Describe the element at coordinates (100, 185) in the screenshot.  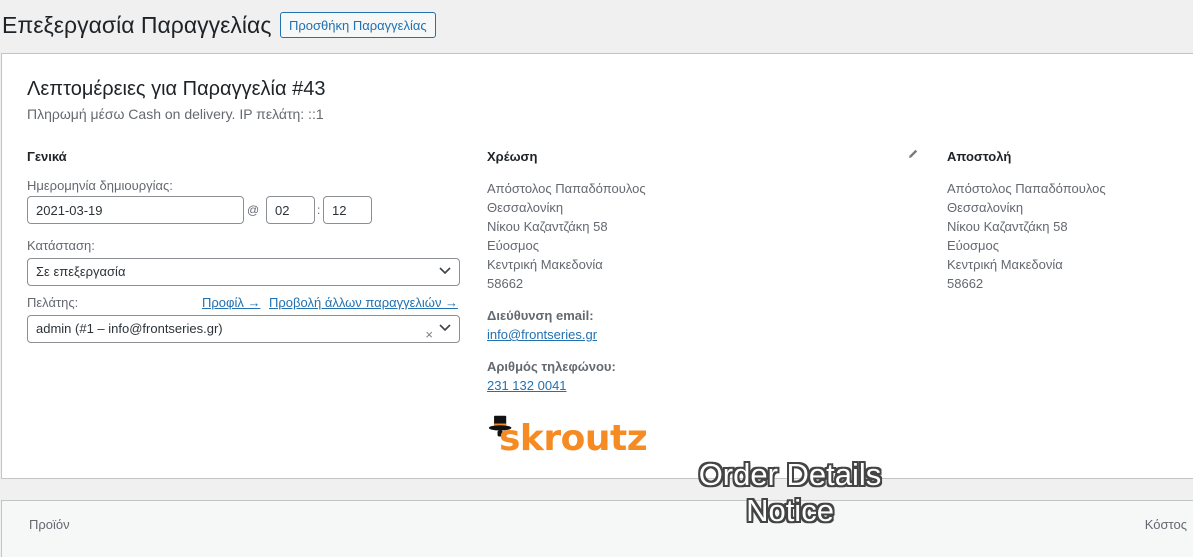
I see `date-created-label: Ημερομηνία δημιουργίας:` at that location.